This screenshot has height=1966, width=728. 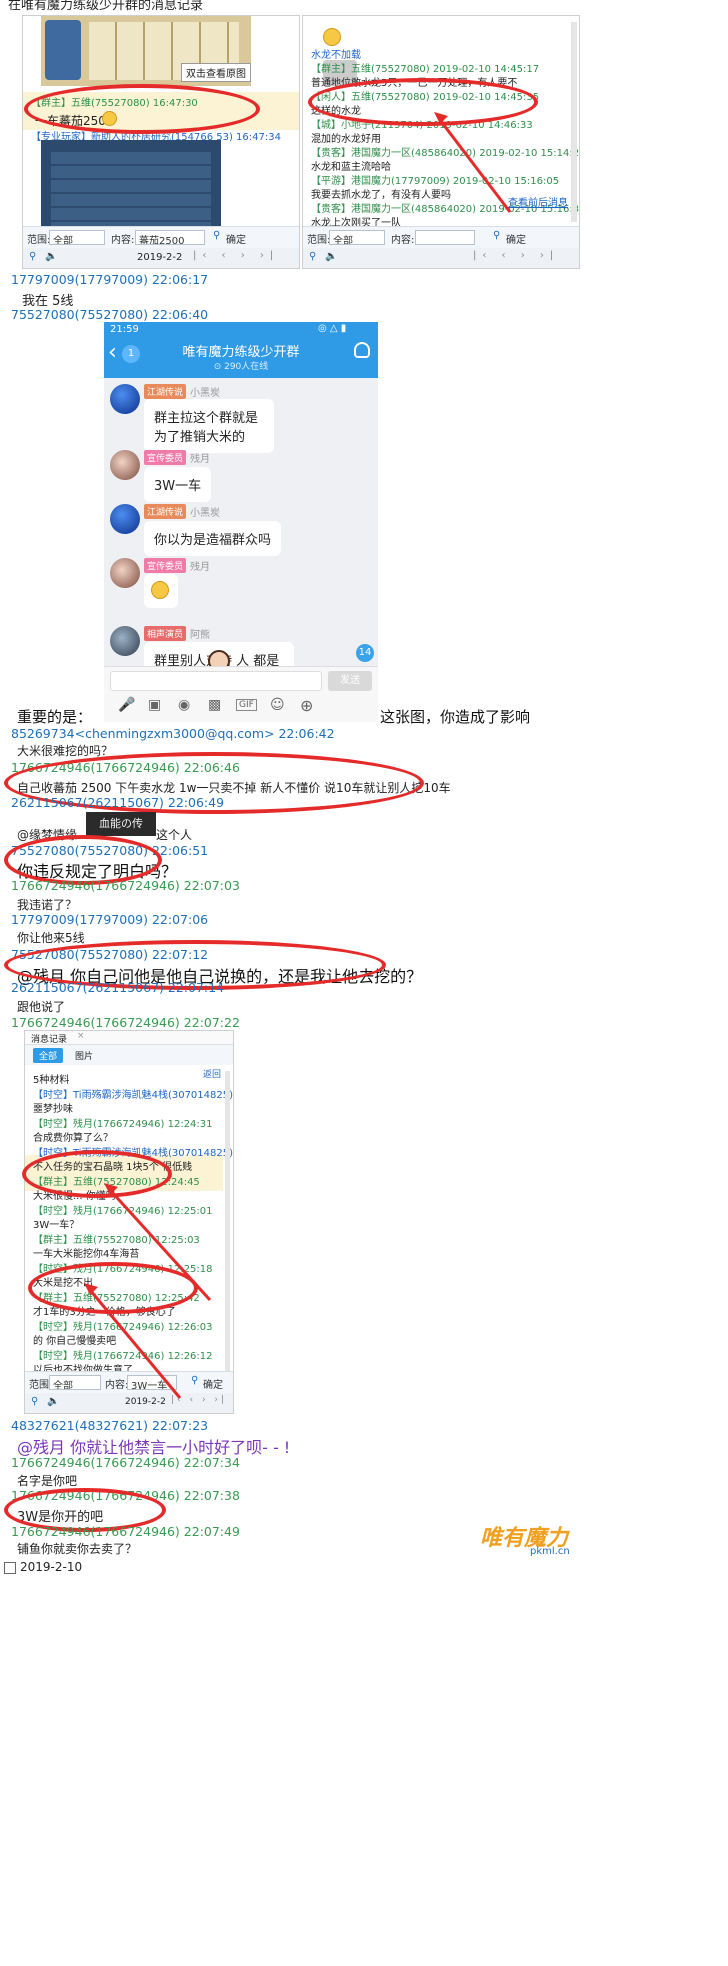 What do you see at coordinates (51, 1567) in the screenshot?
I see `footer-date: 2019-2-10` at bounding box center [51, 1567].